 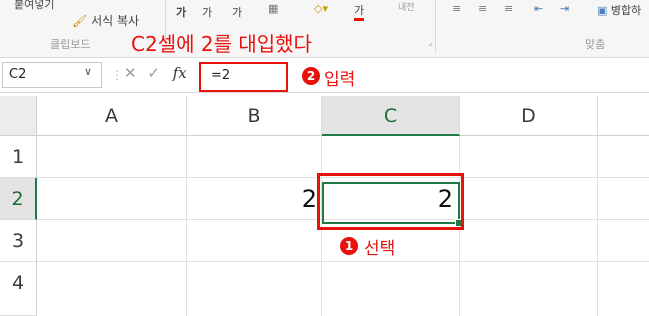 I want to click on formula-bar: C2 ∨ ⋮ ✕ ✓ fx =2 2 입력, so click(x=324, y=76).